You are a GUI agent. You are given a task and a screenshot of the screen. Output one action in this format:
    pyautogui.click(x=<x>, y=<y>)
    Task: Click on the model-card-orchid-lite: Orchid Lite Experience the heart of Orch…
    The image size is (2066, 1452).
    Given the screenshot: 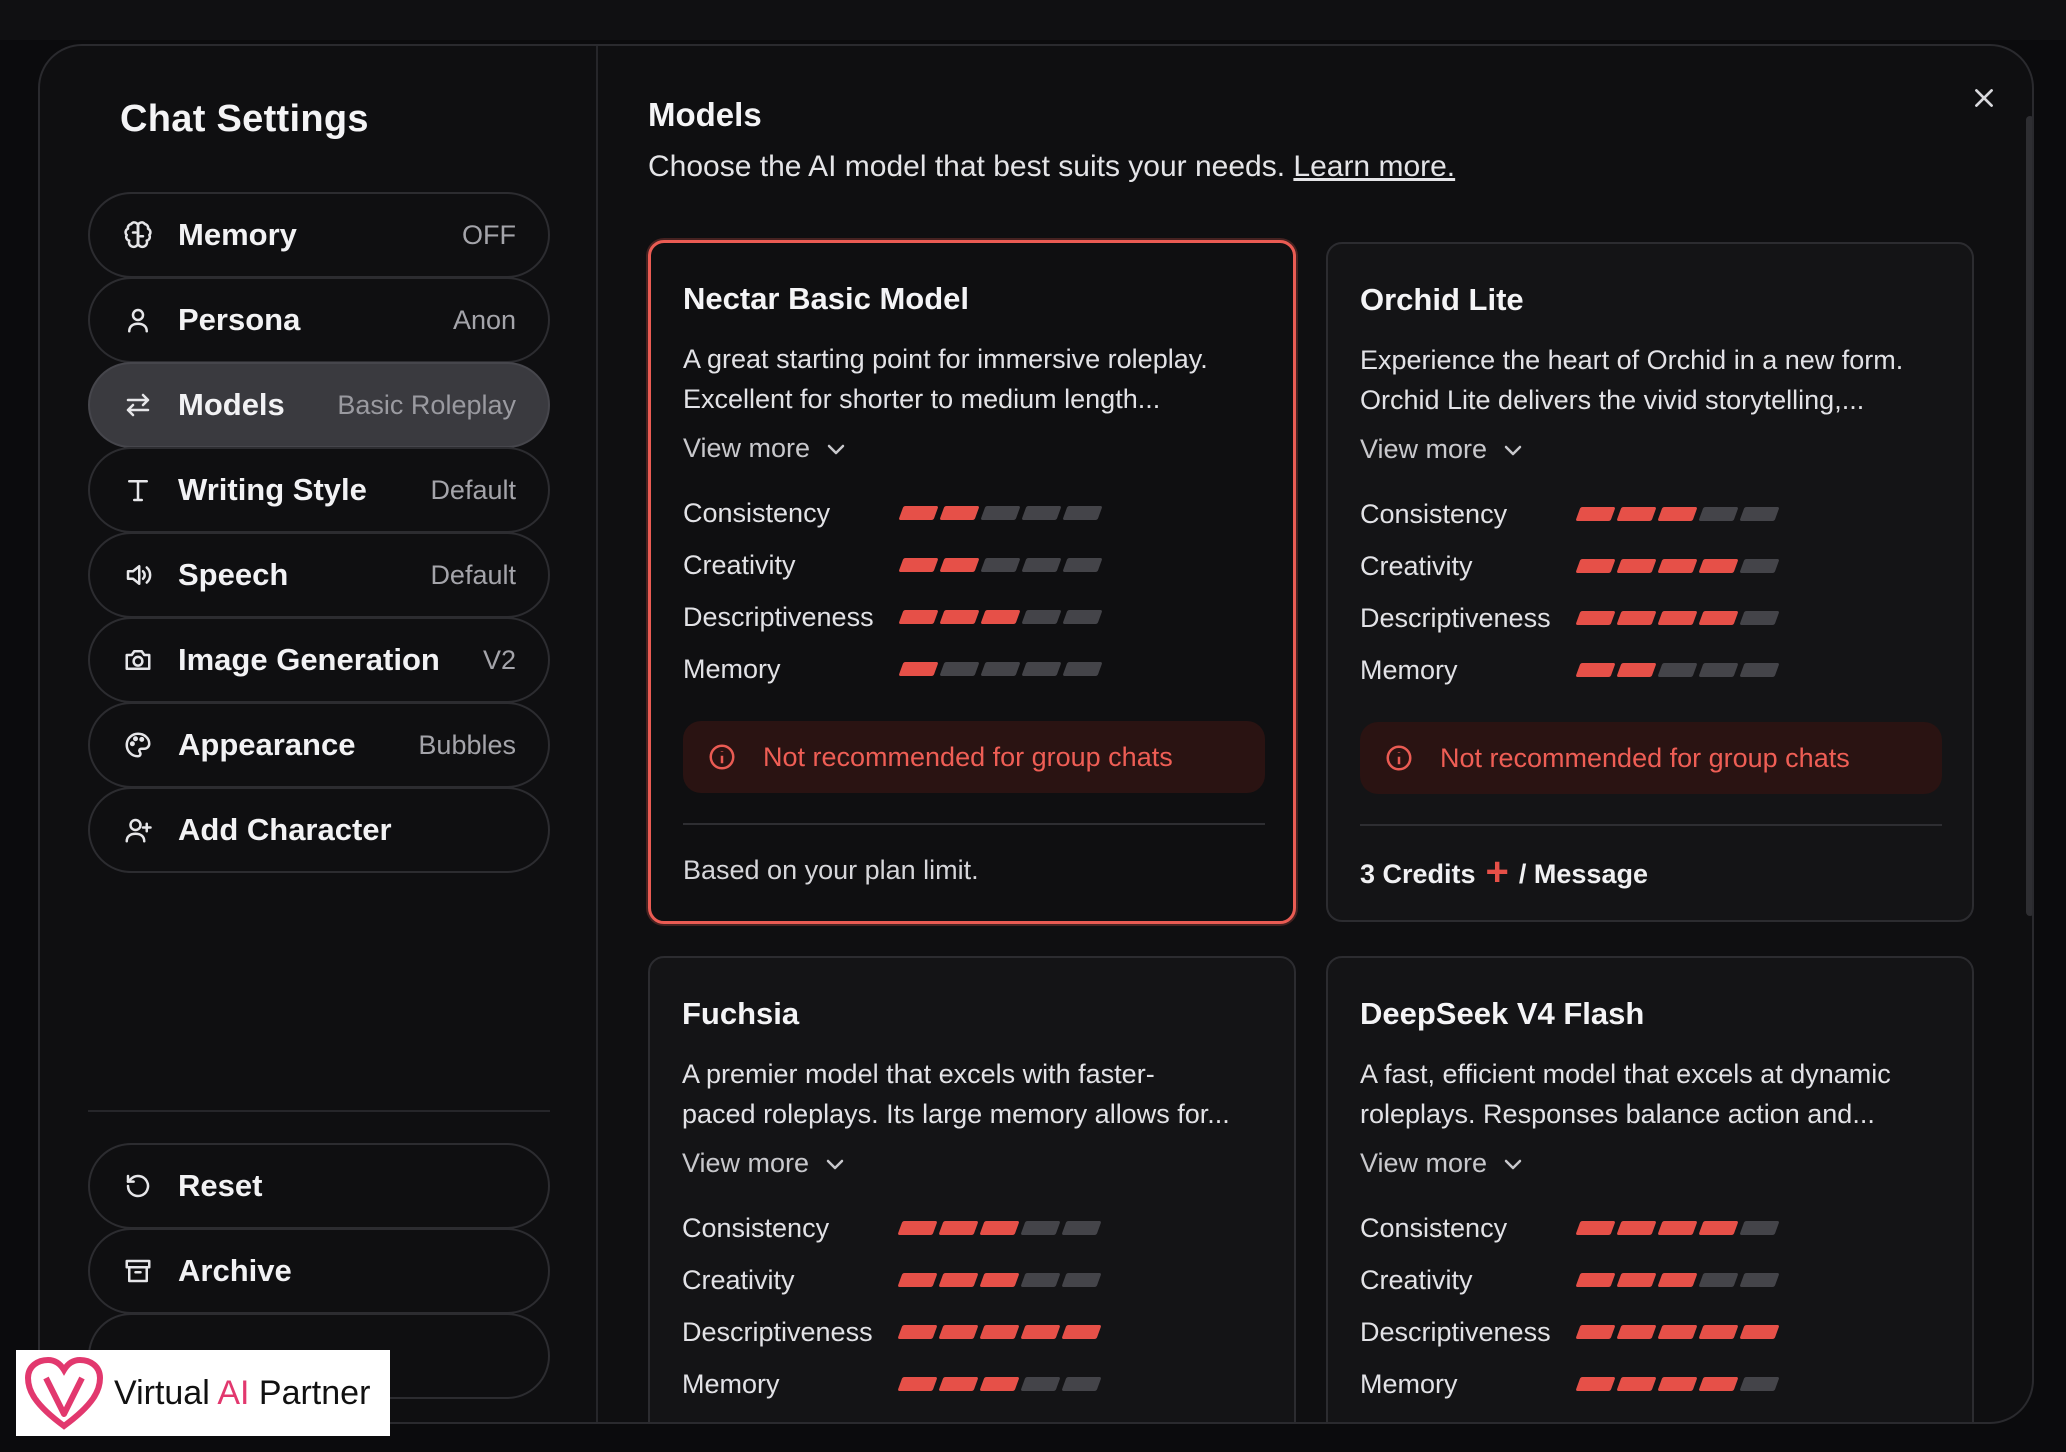 What is the action you would take?
    pyautogui.click(x=1650, y=582)
    